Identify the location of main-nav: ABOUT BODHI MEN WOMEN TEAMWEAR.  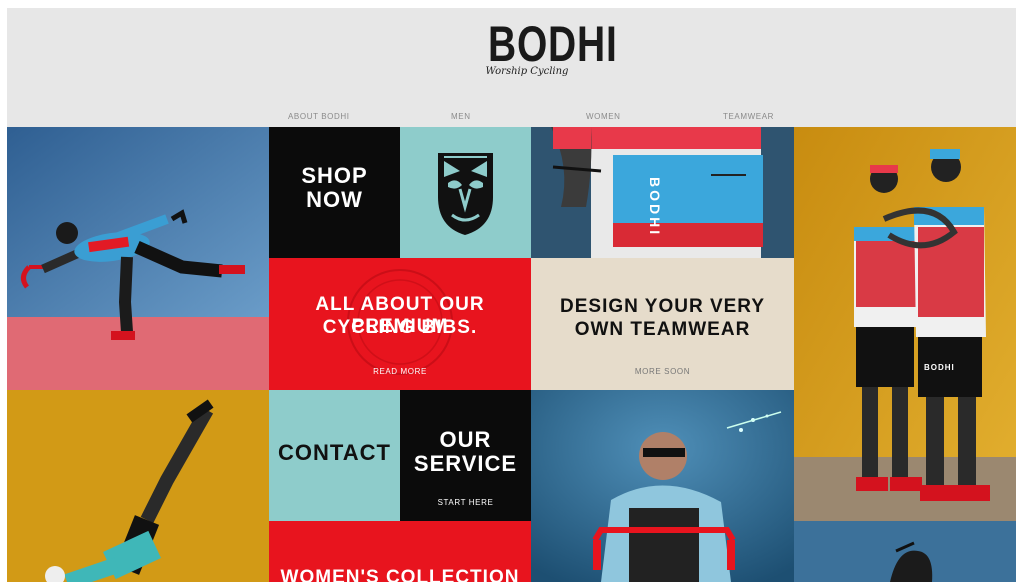
(511, 119).